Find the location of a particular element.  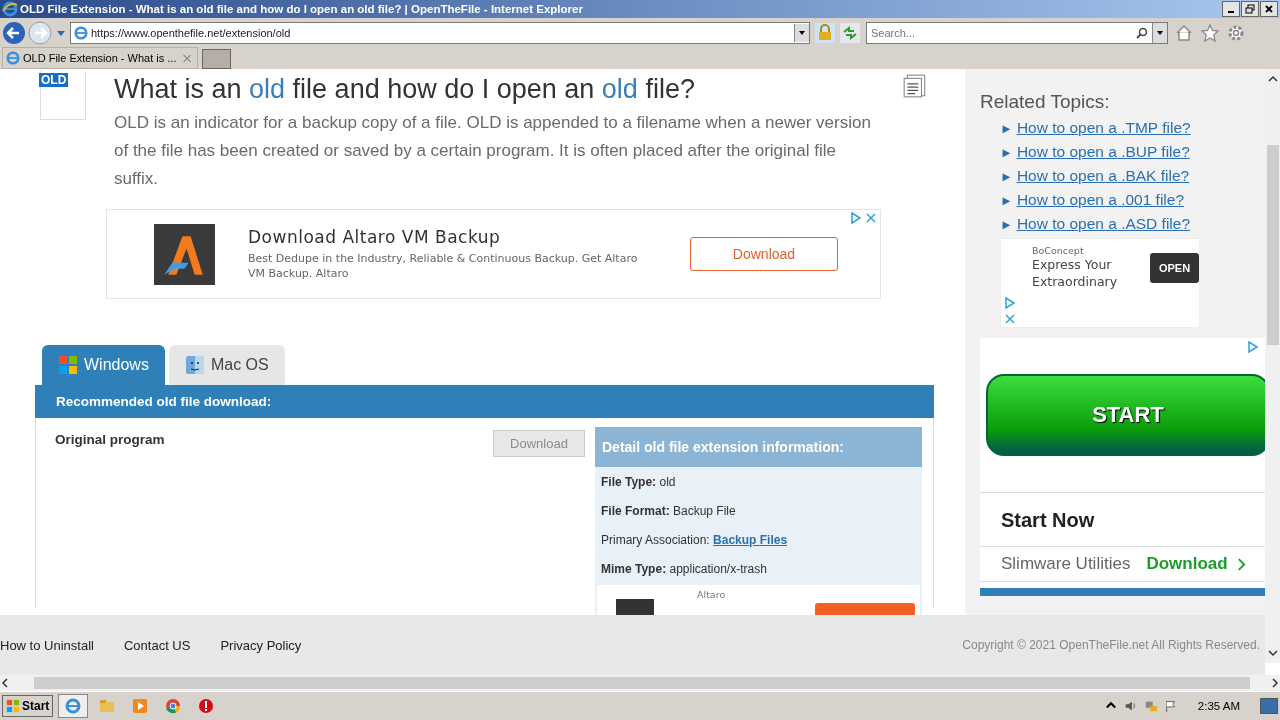

copyright: Copyright © 2021 OpenTheFile.net All Rights Reserved. is located at coordinates (1111, 645).